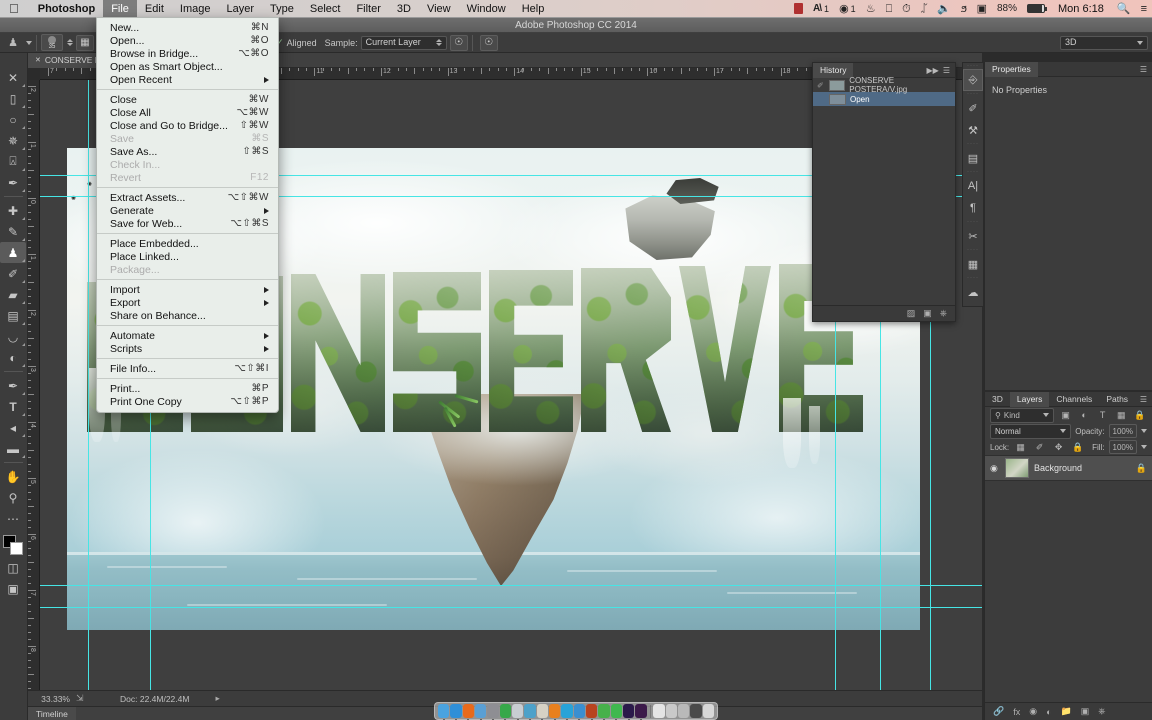  I want to click on aligned-checkbox: ✓ Aligned, so click(296, 42).